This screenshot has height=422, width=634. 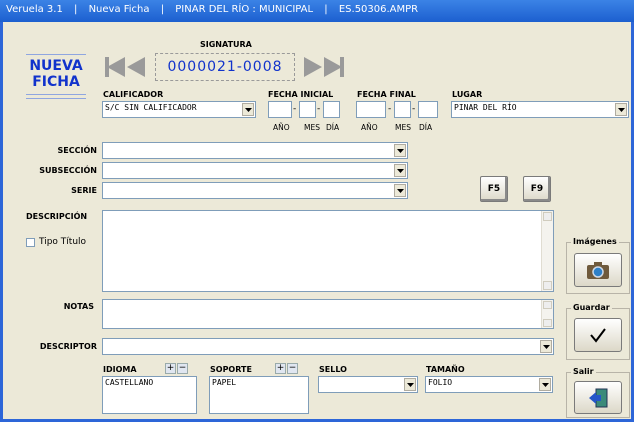 What do you see at coordinates (77, 150) in the screenshot?
I see `seccion-label: SECCIÓN` at bounding box center [77, 150].